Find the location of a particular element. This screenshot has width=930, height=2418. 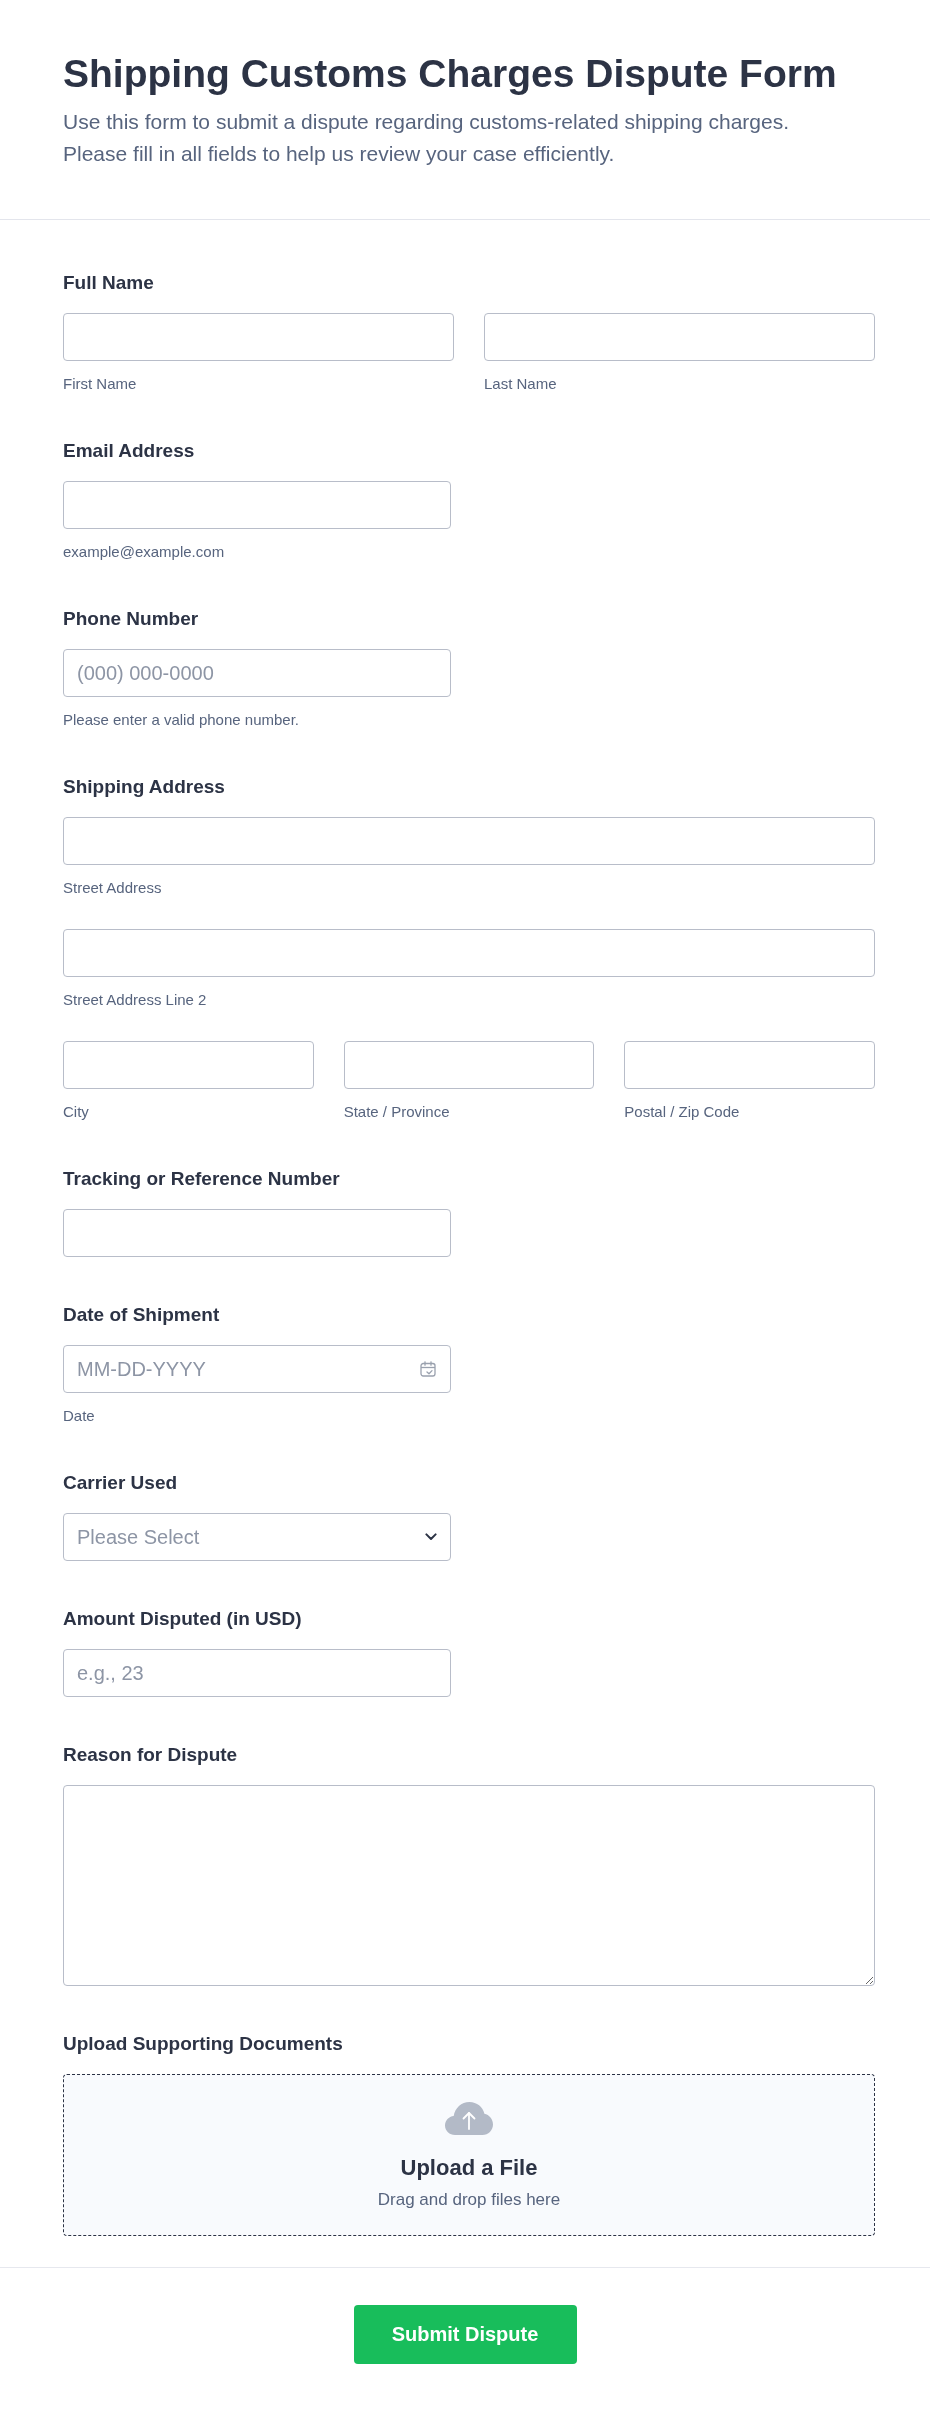

field-caption: Date is located at coordinates (79, 1416).